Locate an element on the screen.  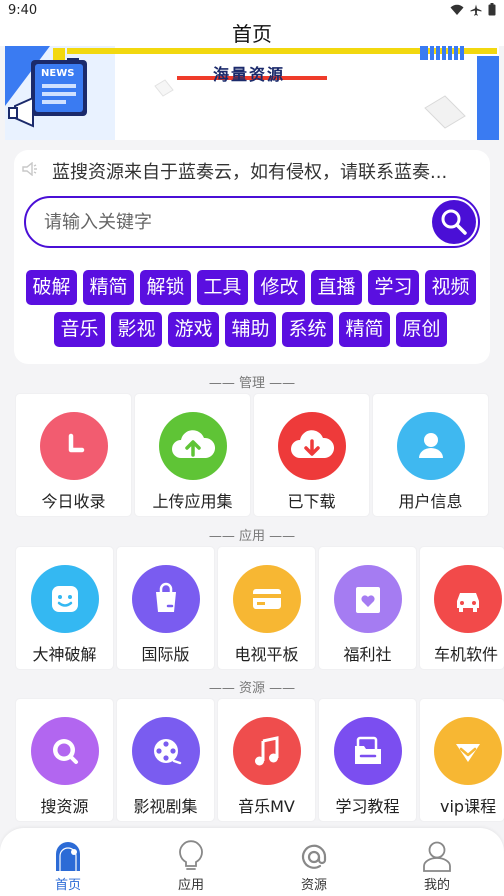
tile-label: 车机软件 is located at coordinates (466, 654).